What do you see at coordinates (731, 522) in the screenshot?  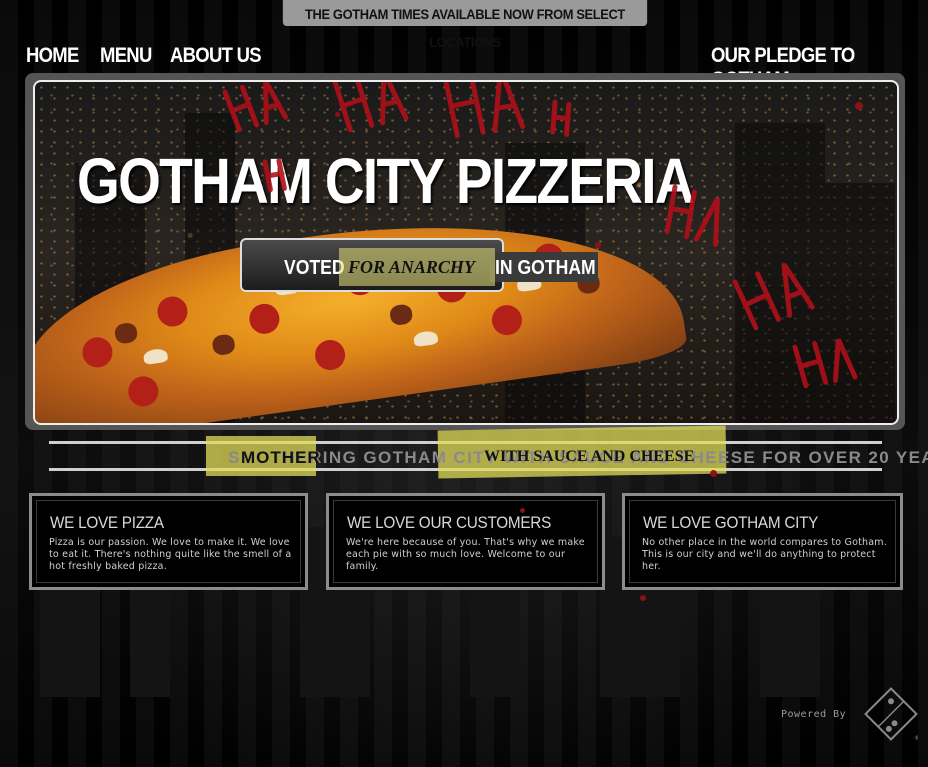 I see `card-title: WE LOVE GOTHAM CITY` at bounding box center [731, 522].